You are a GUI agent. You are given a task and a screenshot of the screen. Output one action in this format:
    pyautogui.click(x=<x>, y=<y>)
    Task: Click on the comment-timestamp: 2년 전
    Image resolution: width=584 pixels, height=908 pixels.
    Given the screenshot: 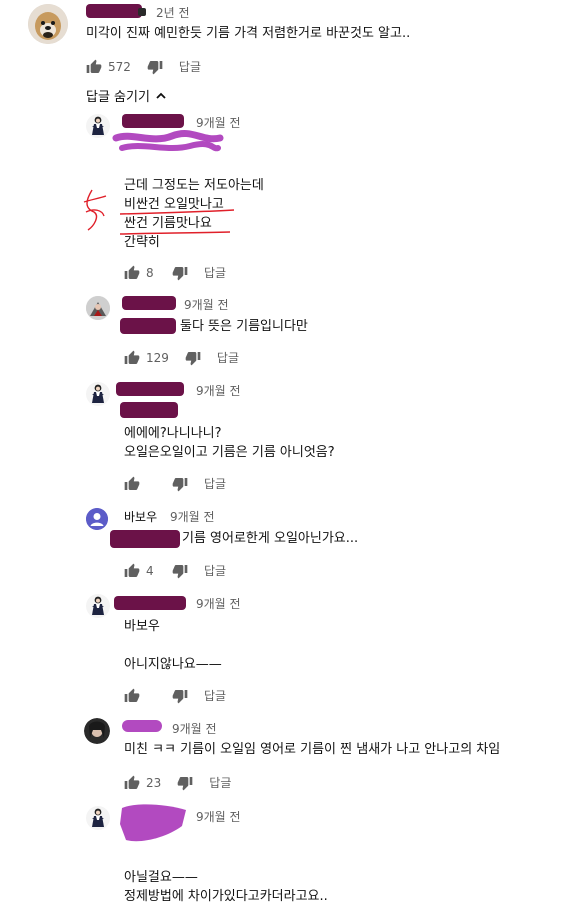 What is the action you would take?
    pyautogui.click(x=173, y=13)
    